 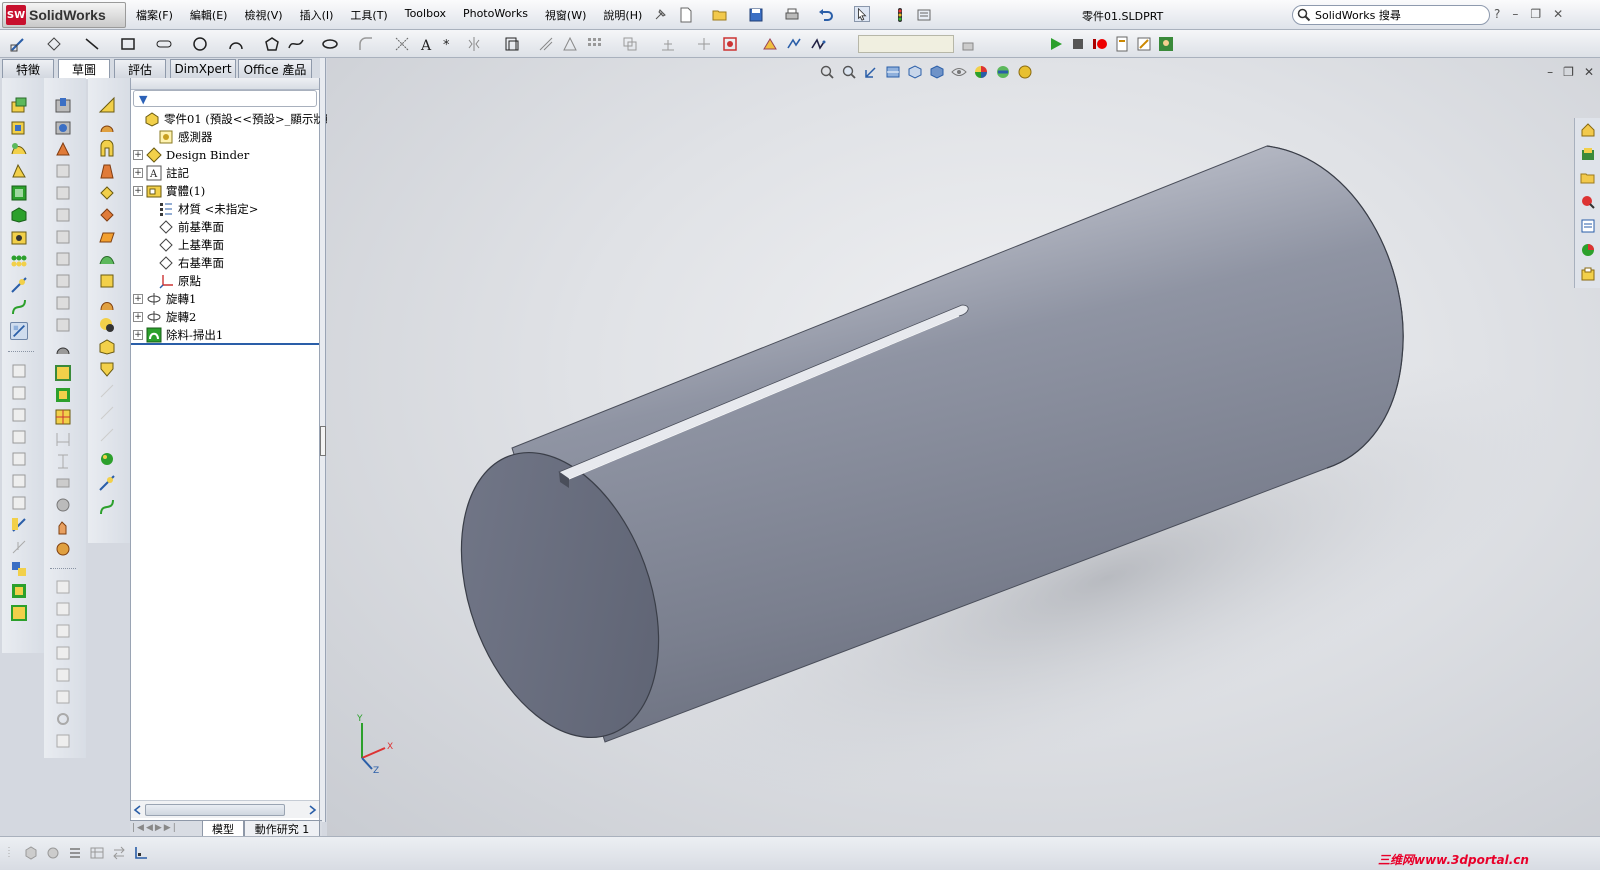 I want to click on home-icon, so click(x=1588, y=130).